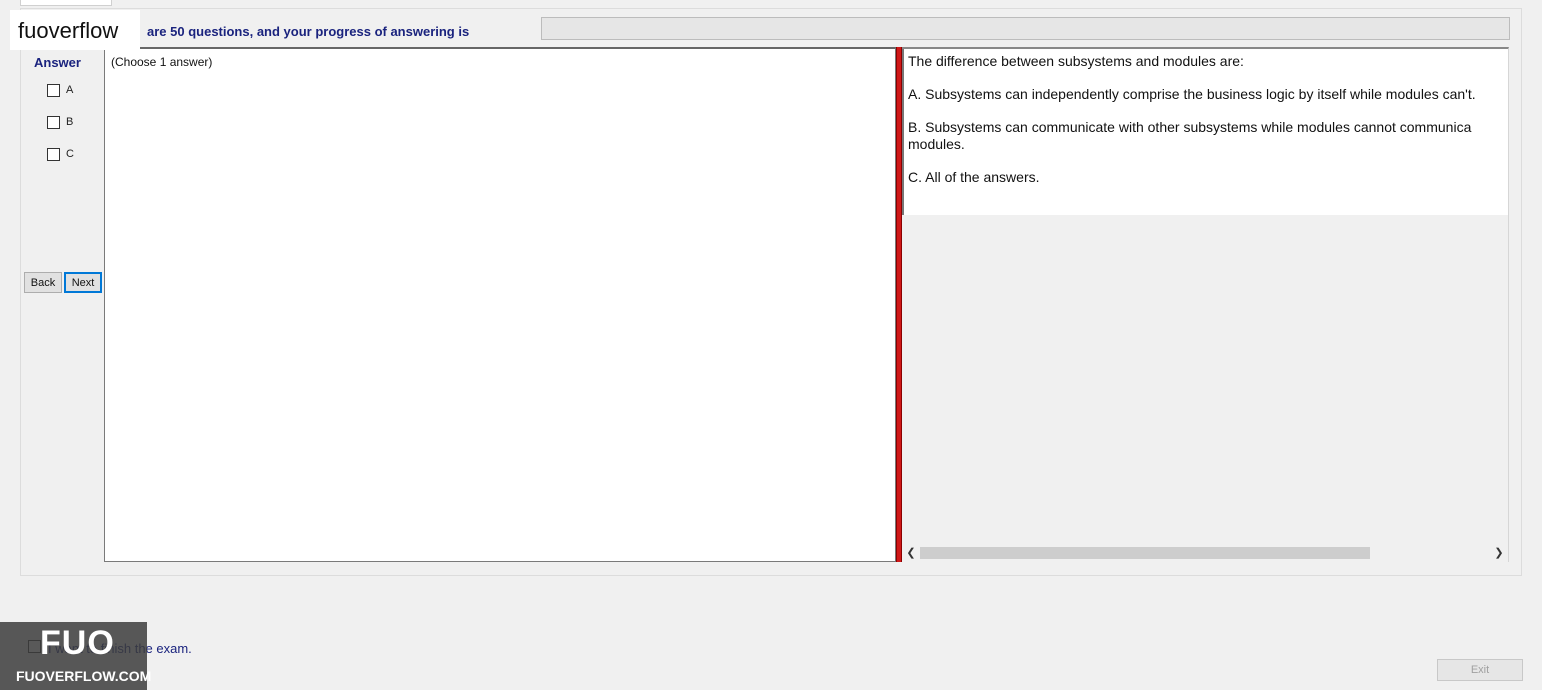 The image size is (1542, 690). What do you see at coordinates (1145, 553) in the screenshot?
I see `scrollbar-thumb` at bounding box center [1145, 553].